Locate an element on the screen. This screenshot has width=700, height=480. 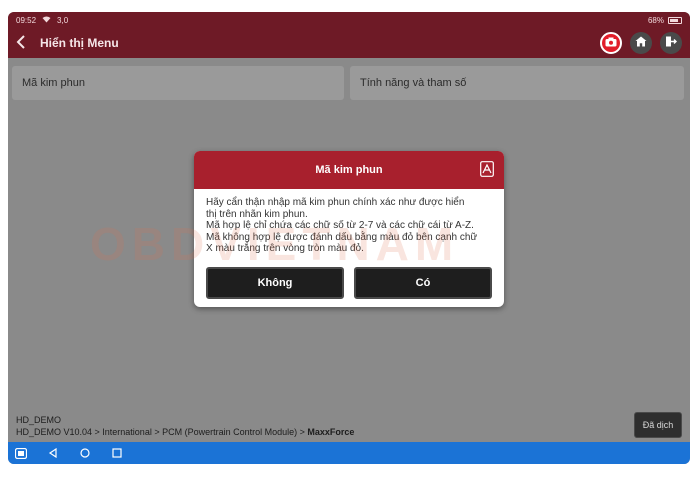
dialog-header: Mã kim phun is located at coordinates (349, 170).